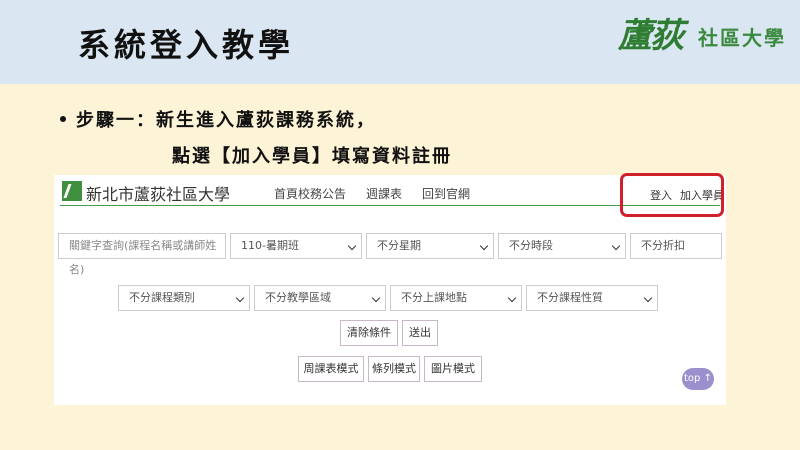  I want to click on teaching-area-value: 不分教學區域, so click(298, 297).